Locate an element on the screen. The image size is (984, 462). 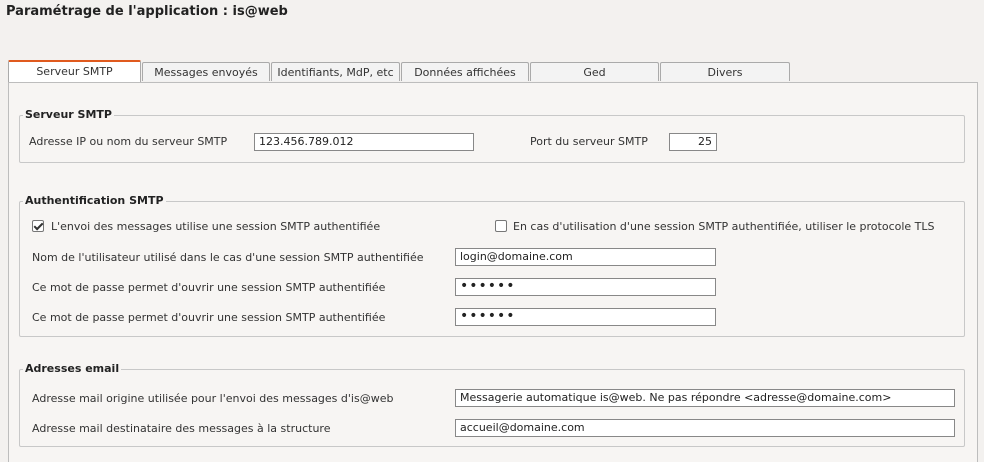
tab-divers: Divers is located at coordinates (725, 71).